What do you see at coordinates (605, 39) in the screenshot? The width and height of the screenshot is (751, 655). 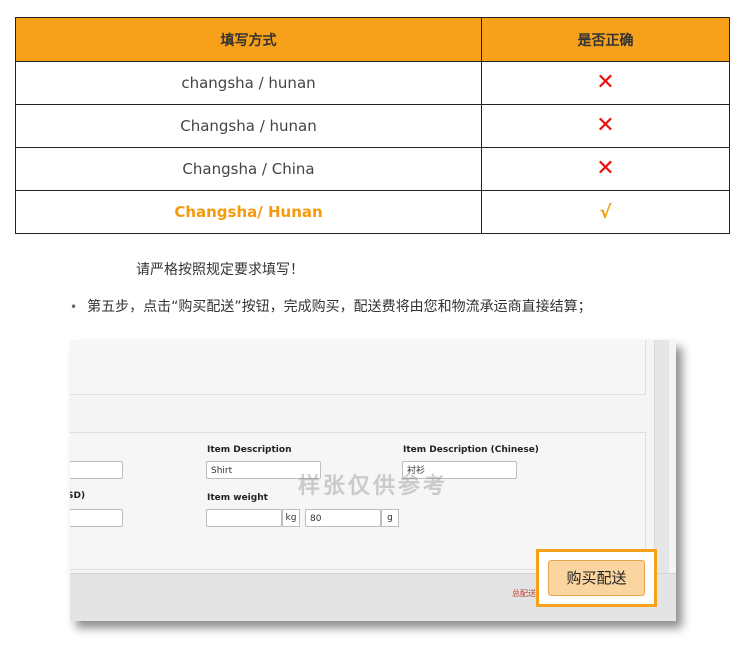 I see `header-correct: 是否正确` at bounding box center [605, 39].